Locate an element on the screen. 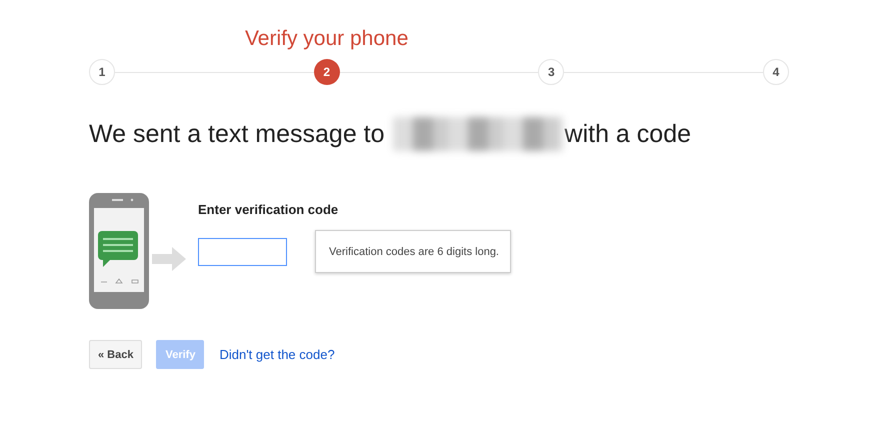 The width and height of the screenshot is (880, 436). step-indicator: 1 is located at coordinates (102, 72).